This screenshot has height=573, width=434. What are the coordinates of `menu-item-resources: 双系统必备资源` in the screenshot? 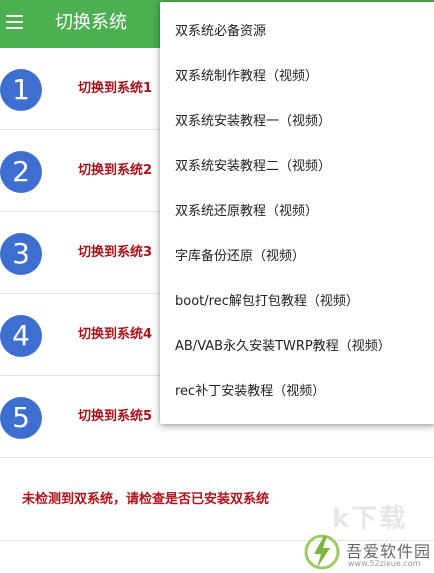 It's located at (297, 31).